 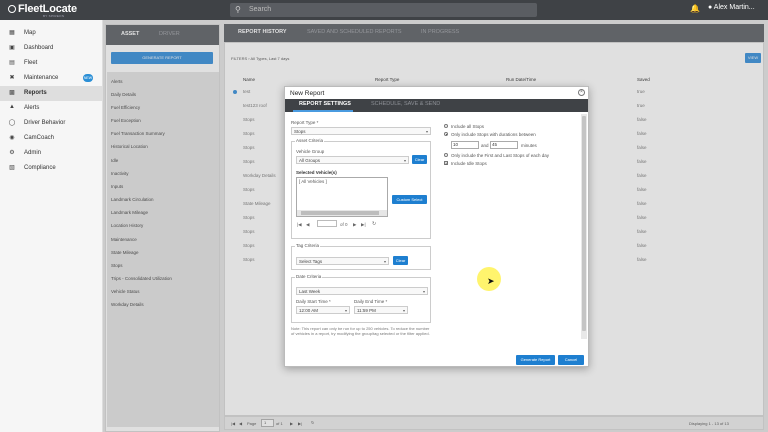 What do you see at coordinates (299, 225) in the screenshot?
I see `list-first-page-icon: |◀` at bounding box center [299, 225].